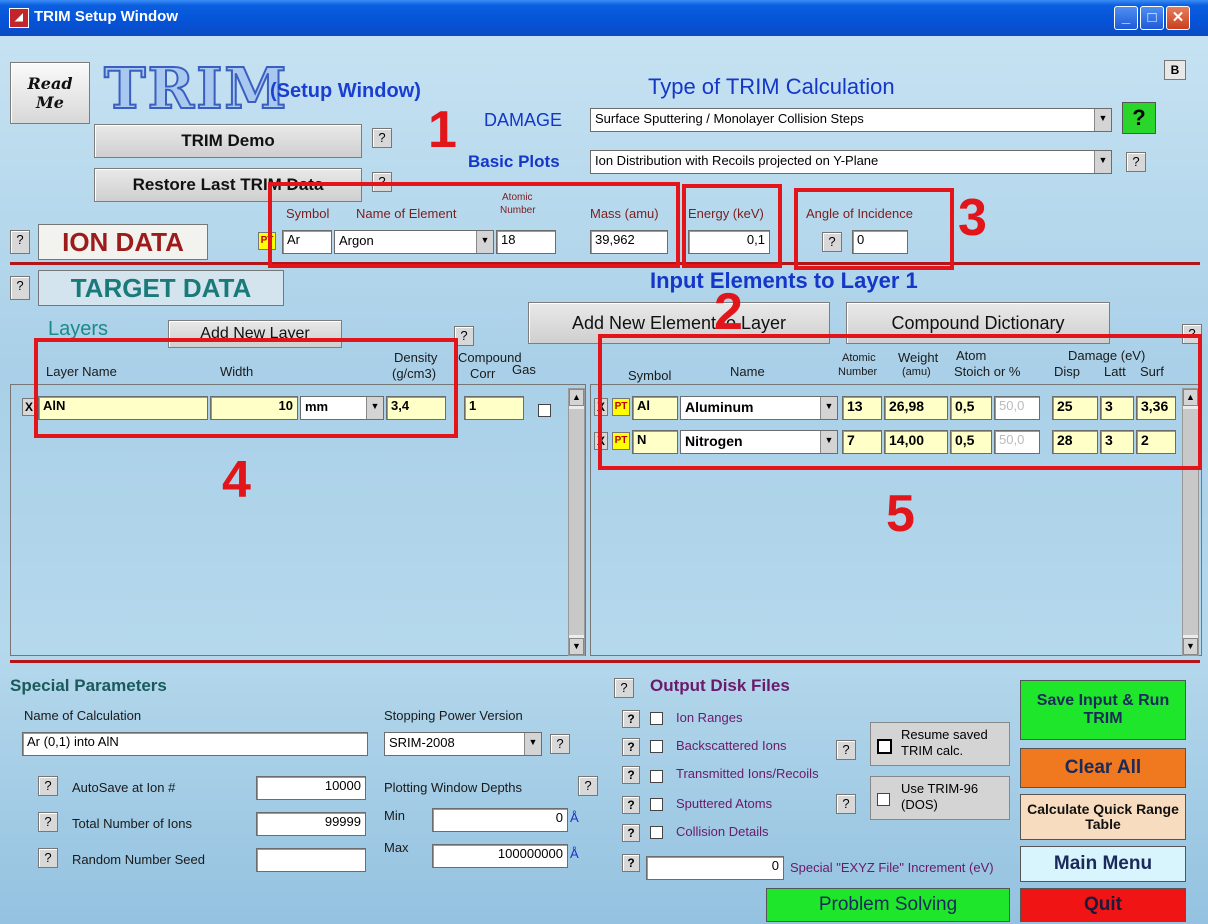 This screenshot has width=1208, height=924. What do you see at coordinates (311, 860) in the screenshot?
I see `seed-input` at bounding box center [311, 860].